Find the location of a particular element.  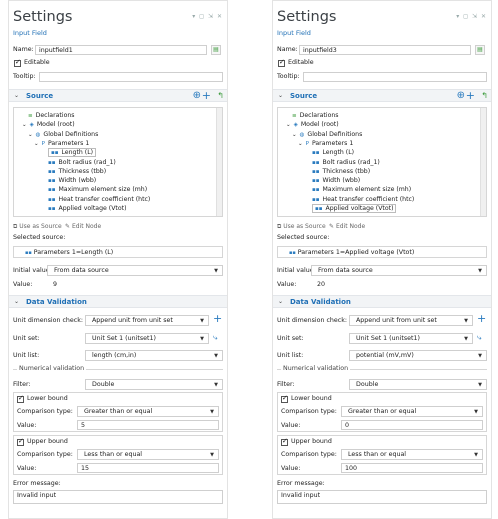

tree-item-label: Bolt radius (rad_1) is located at coordinates (351, 162).